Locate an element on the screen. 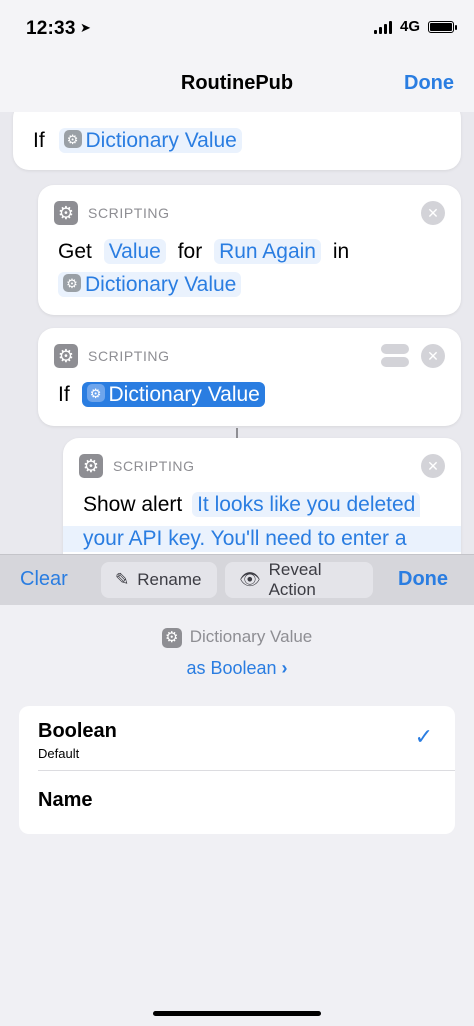  clear-button: Clear is located at coordinates (44, 579).